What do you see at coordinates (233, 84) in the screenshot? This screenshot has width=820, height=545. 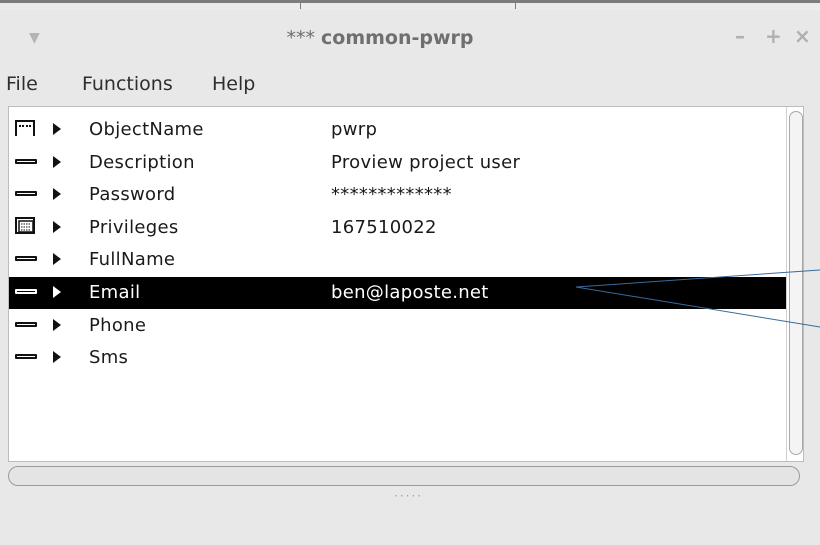 I see `menu-help: Help` at bounding box center [233, 84].